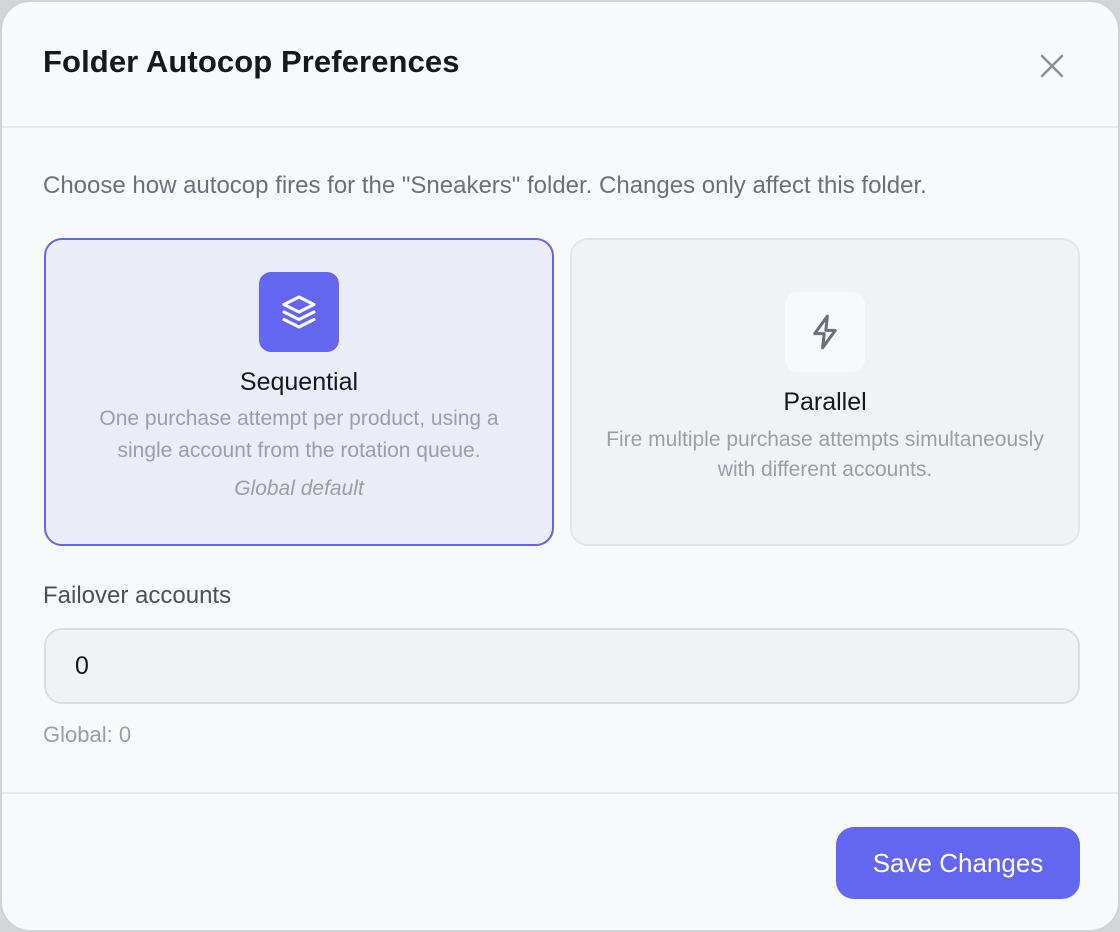  I want to click on failover-accounts-label: Failover accounts, so click(137, 595).